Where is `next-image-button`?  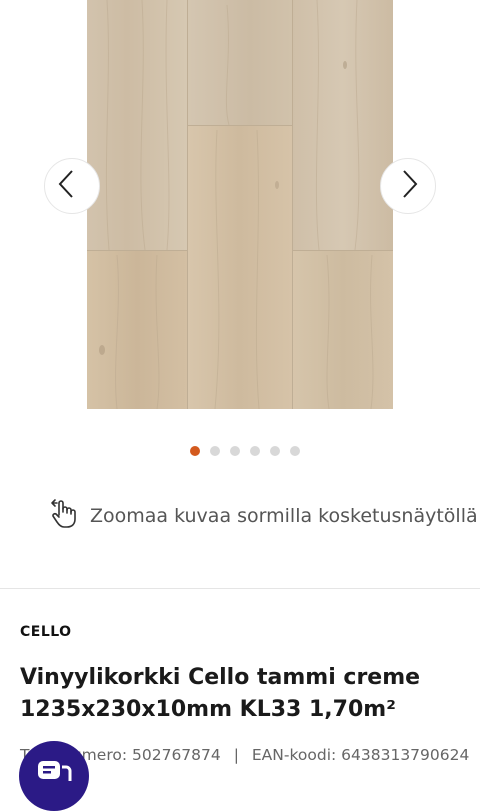 next-image-button is located at coordinates (408, 186).